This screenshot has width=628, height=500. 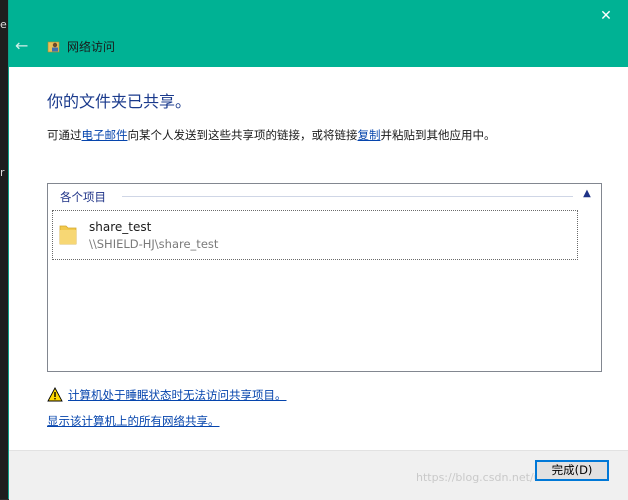 I want to click on close-button: ✕, so click(x=606, y=16).